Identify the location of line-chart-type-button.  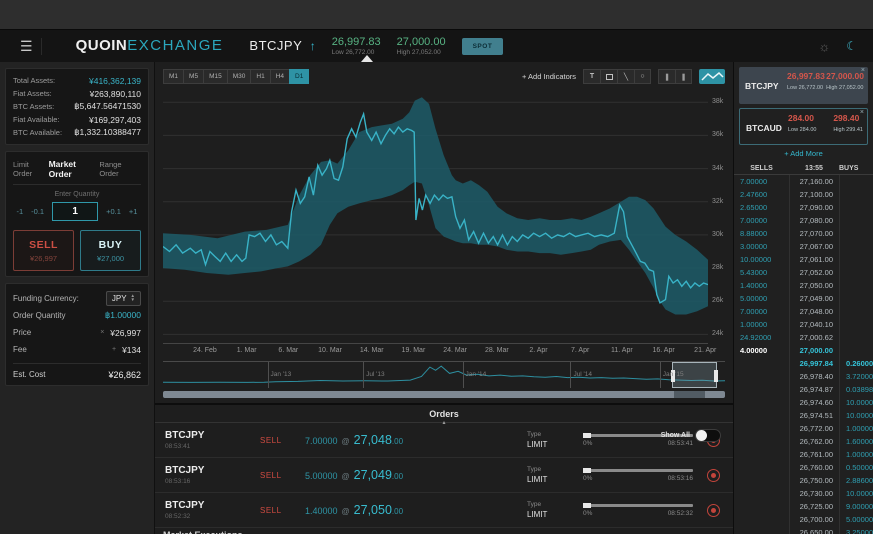
(712, 76).